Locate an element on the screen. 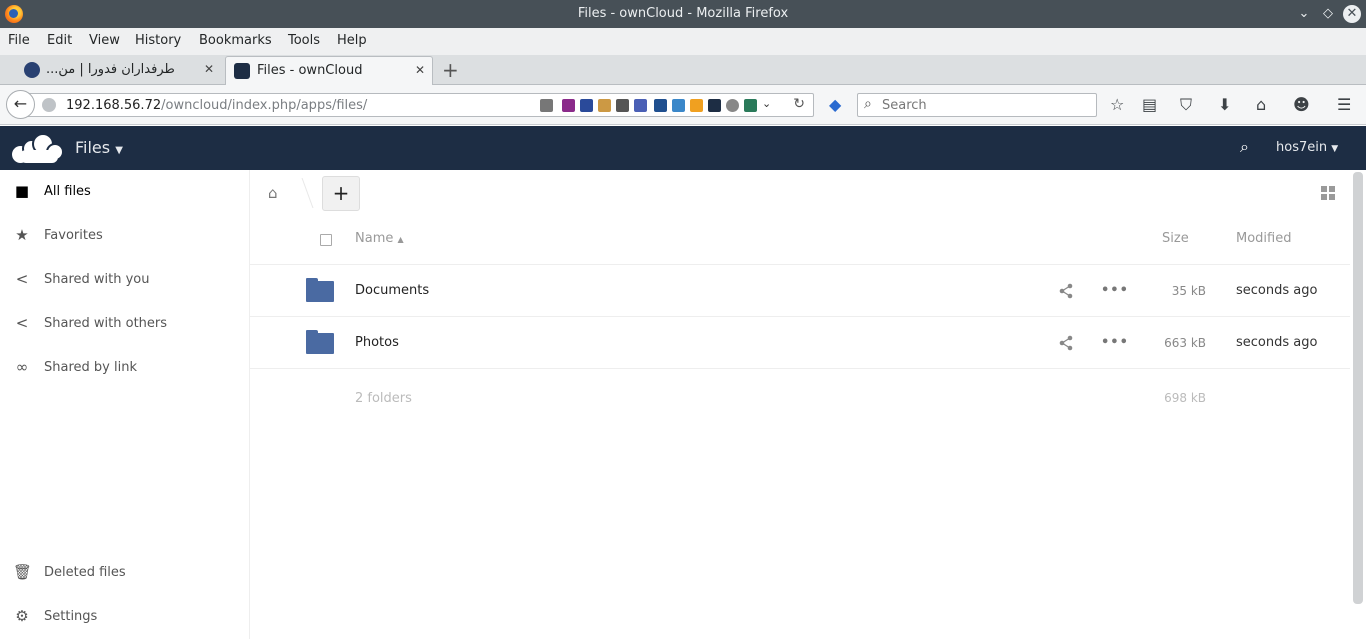  name-column-header: Name ▲ is located at coordinates (379, 238).